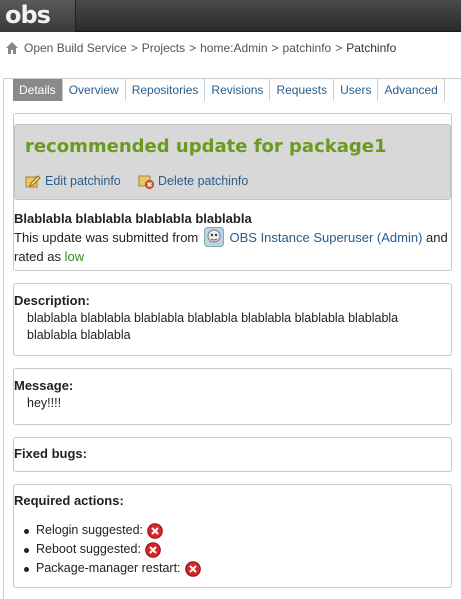  I want to click on delete-patchinfo-link: Delete patchinfo, so click(193, 181).